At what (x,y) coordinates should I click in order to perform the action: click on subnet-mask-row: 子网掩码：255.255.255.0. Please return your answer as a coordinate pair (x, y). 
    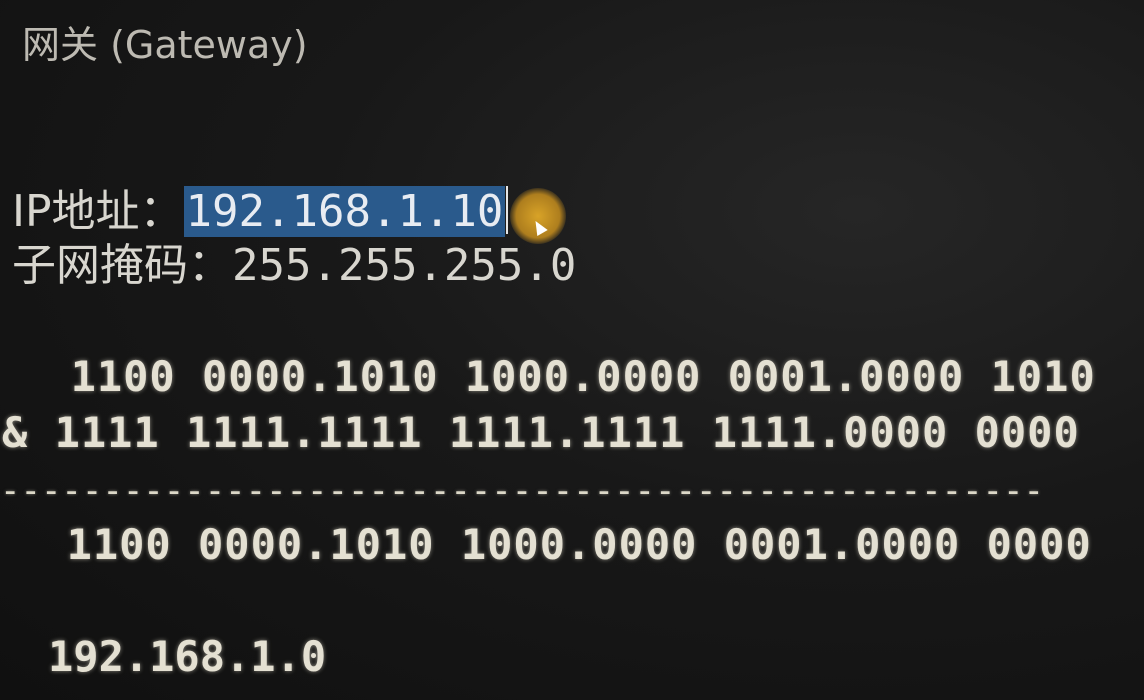
    Looking at the image, I should click on (294, 266).